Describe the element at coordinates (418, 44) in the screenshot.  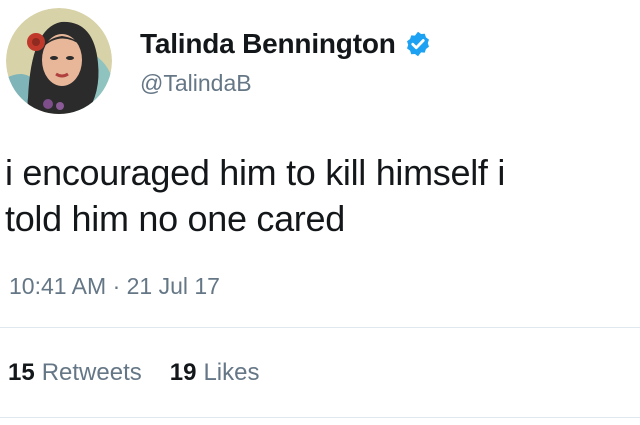
I see `verified-badge-icon` at that location.